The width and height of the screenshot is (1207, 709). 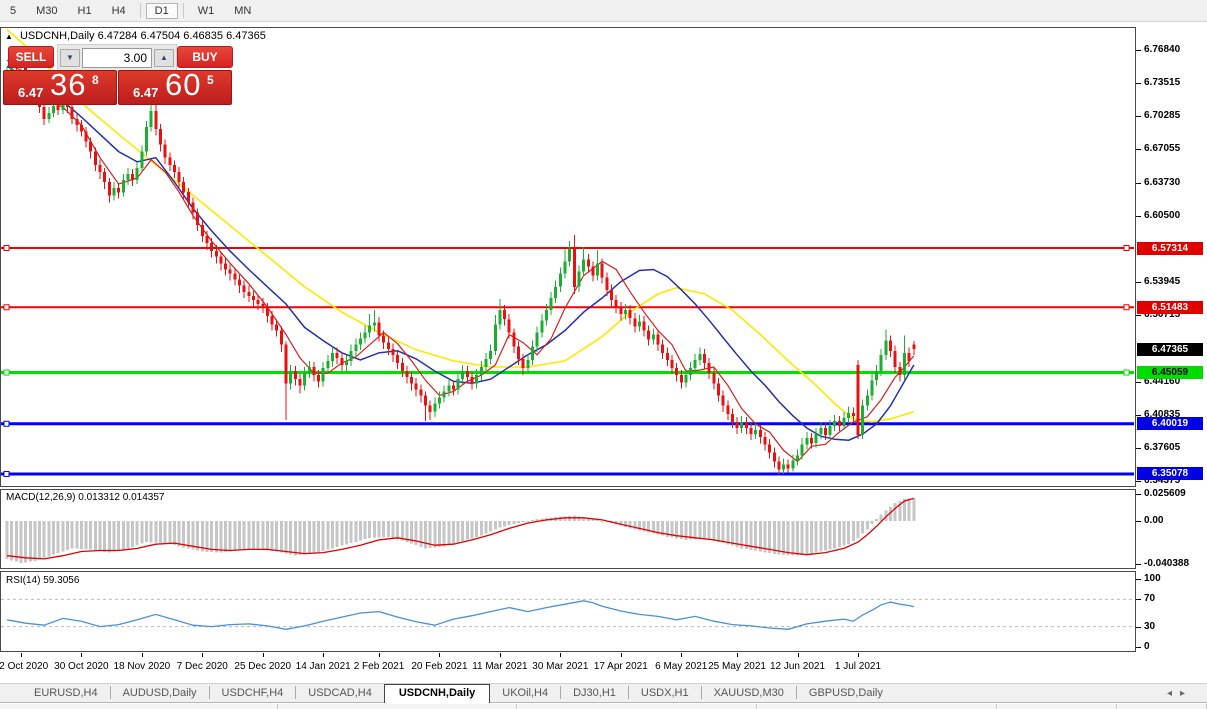 What do you see at coordinates (9, 36) in the screenshot?
I see `collapse-icon: ▲` at bounding box center [9, 36].